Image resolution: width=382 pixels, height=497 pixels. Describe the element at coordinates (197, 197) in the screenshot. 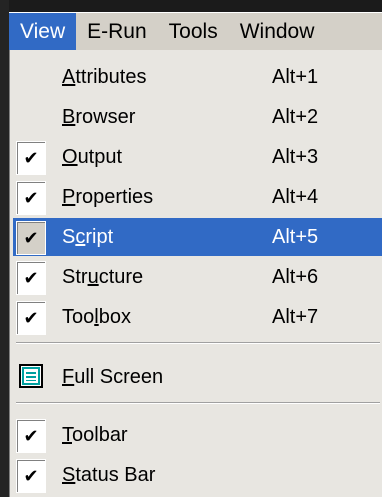

I see `menu-item-properties: ✔ Properties Alt+4` at that location.